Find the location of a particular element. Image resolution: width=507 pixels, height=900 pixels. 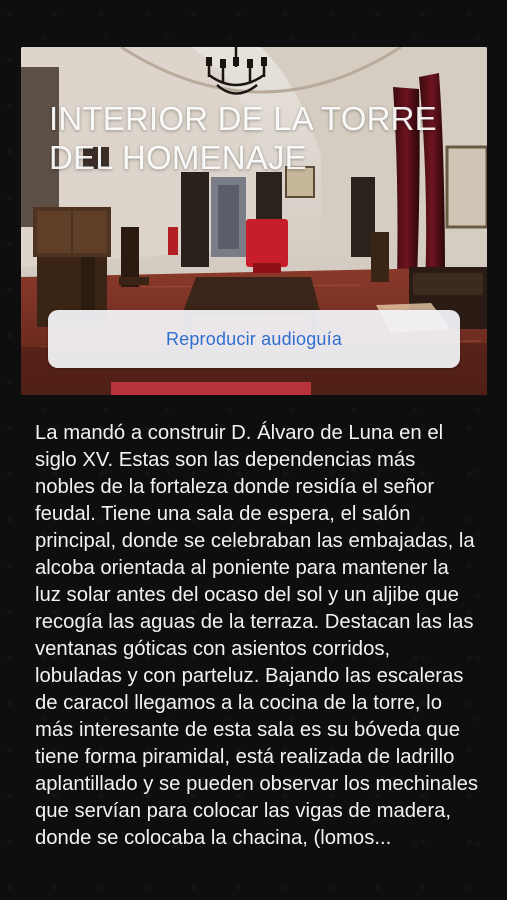

play-audioguide-label: Reproducir audioguía is located at coordinates (254, 338).